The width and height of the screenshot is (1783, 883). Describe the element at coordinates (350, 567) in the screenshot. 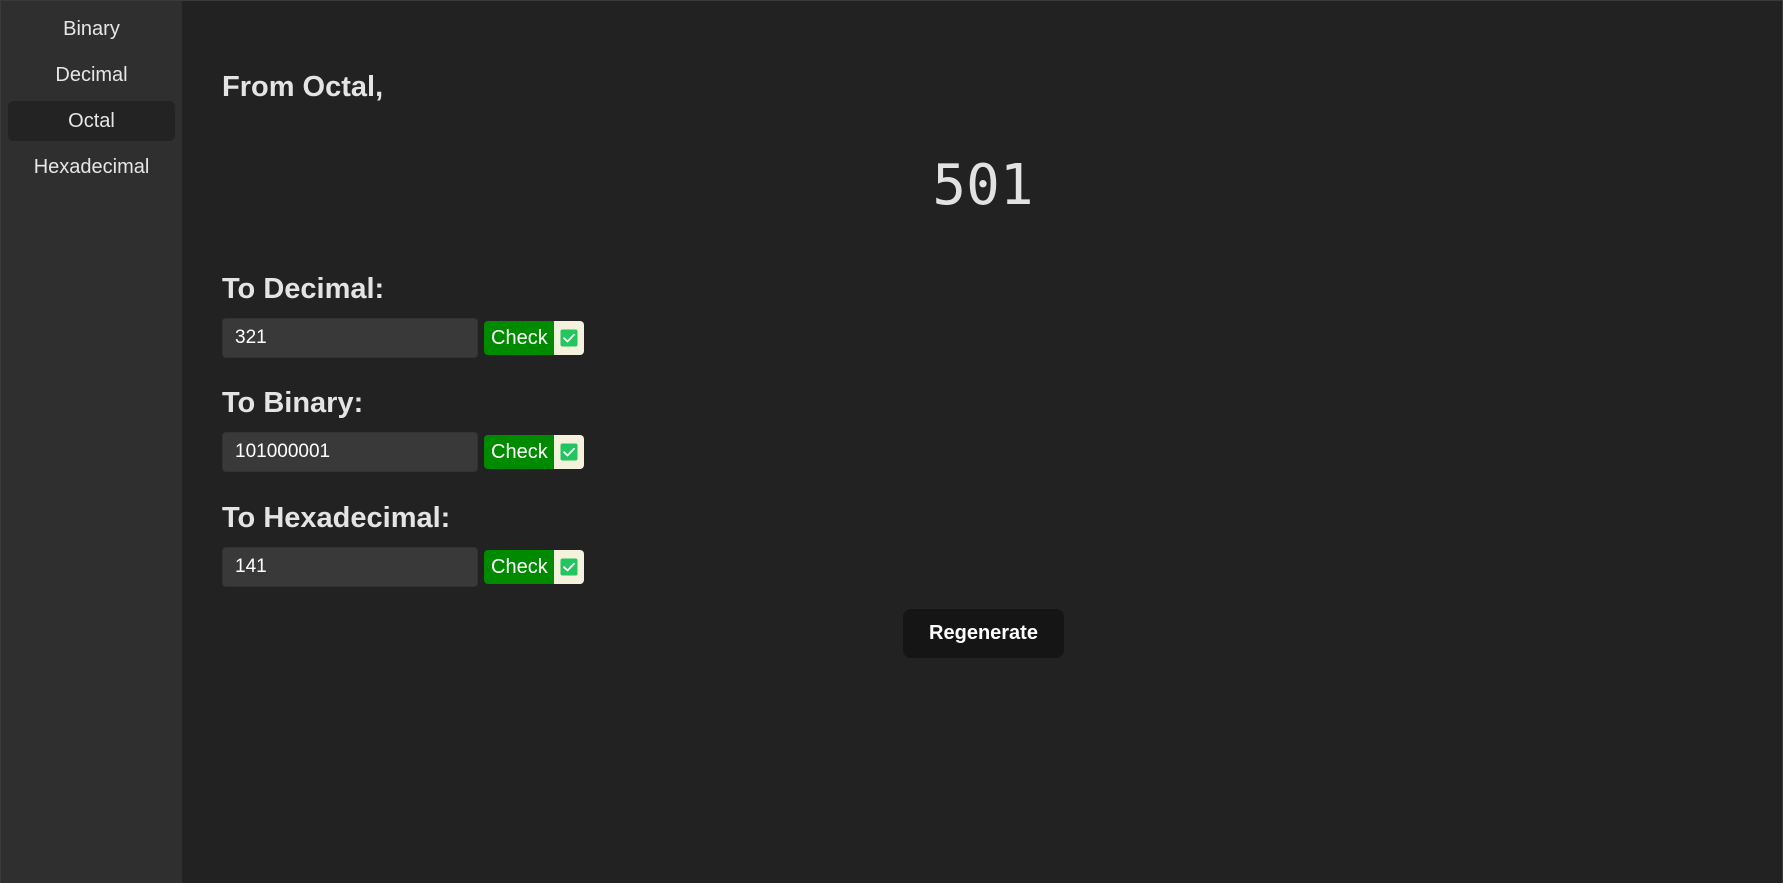

I see `hexadecimal-answer-input` at that location.